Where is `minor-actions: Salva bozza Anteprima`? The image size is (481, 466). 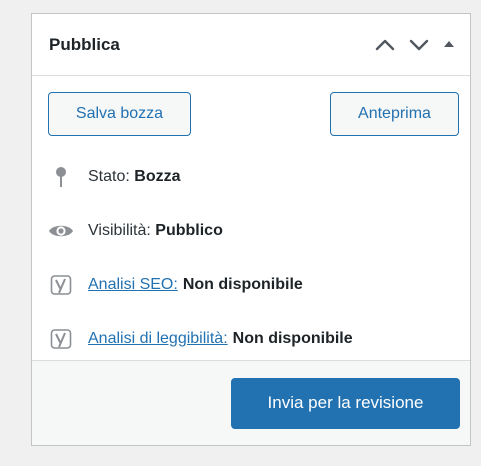
minor-actions: Salva bozza Anteprima is located at coordinates (253, 114).